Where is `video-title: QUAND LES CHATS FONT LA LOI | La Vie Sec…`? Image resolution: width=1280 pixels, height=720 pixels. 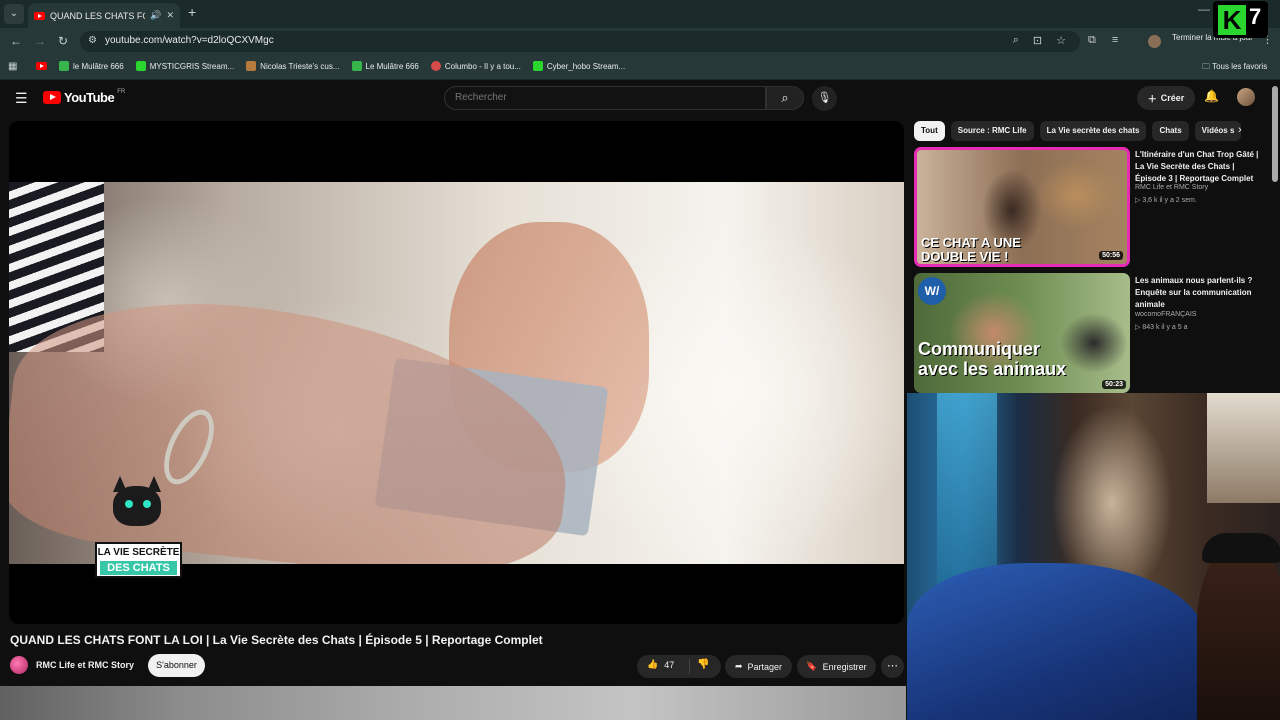
video-title: QUAND LES CHATS FONT LA LOI | La Vie Sec… is located at coordinates (276, 640).